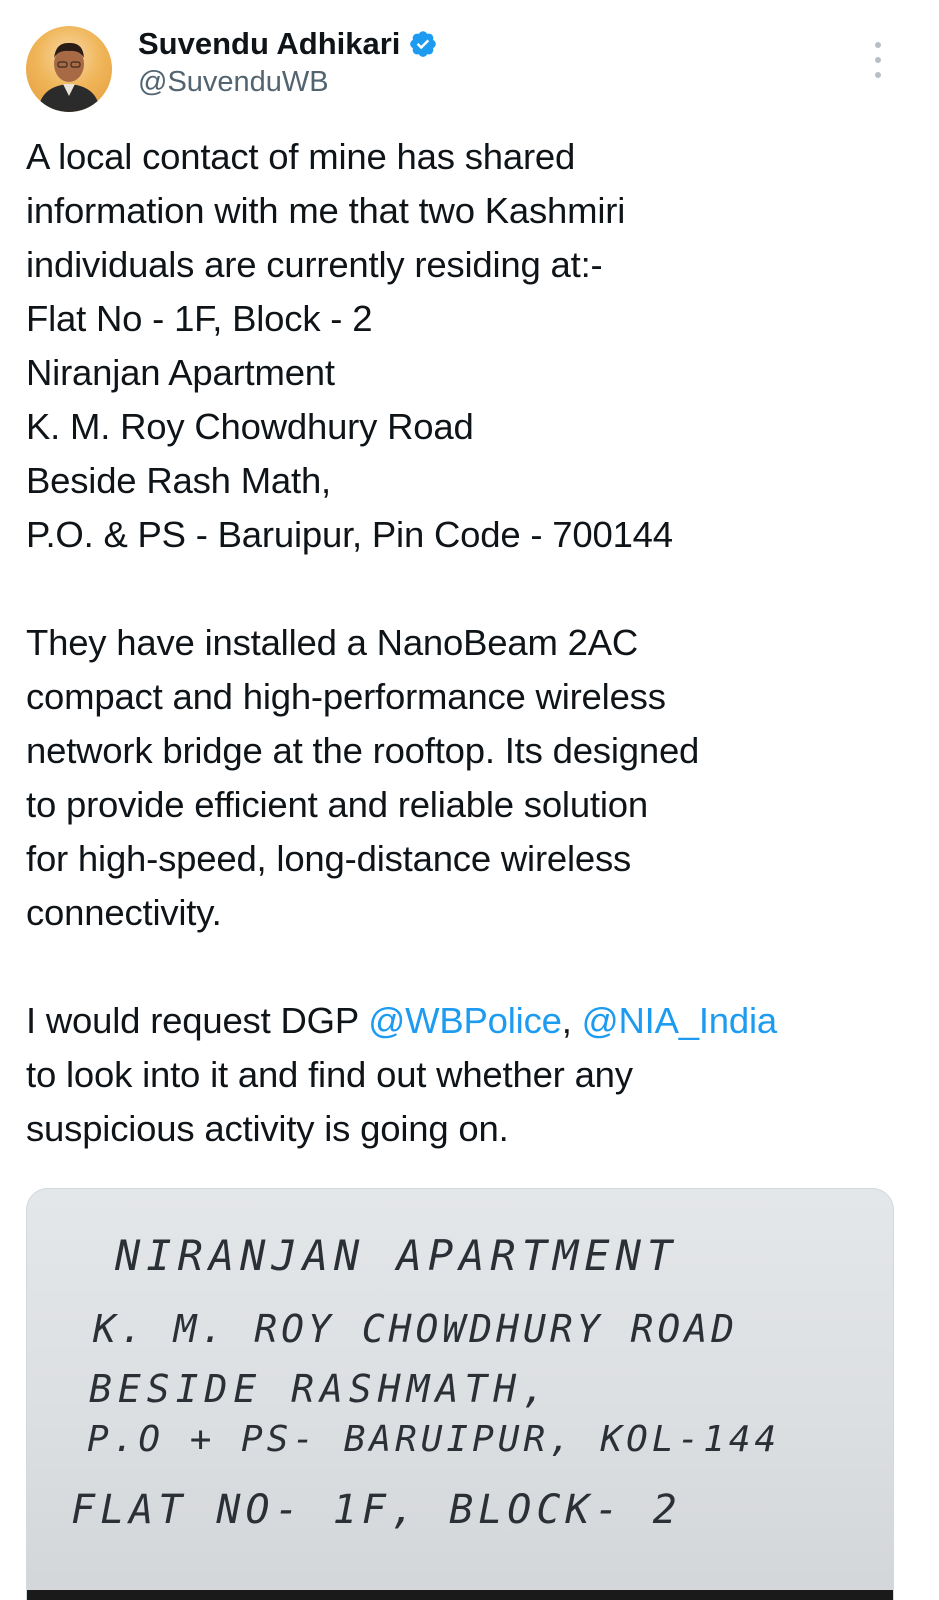  Describe the element at coordinates (680, 1020) in the screenshot. I see `mention-nia-india-link: @NIA_India` at that location.